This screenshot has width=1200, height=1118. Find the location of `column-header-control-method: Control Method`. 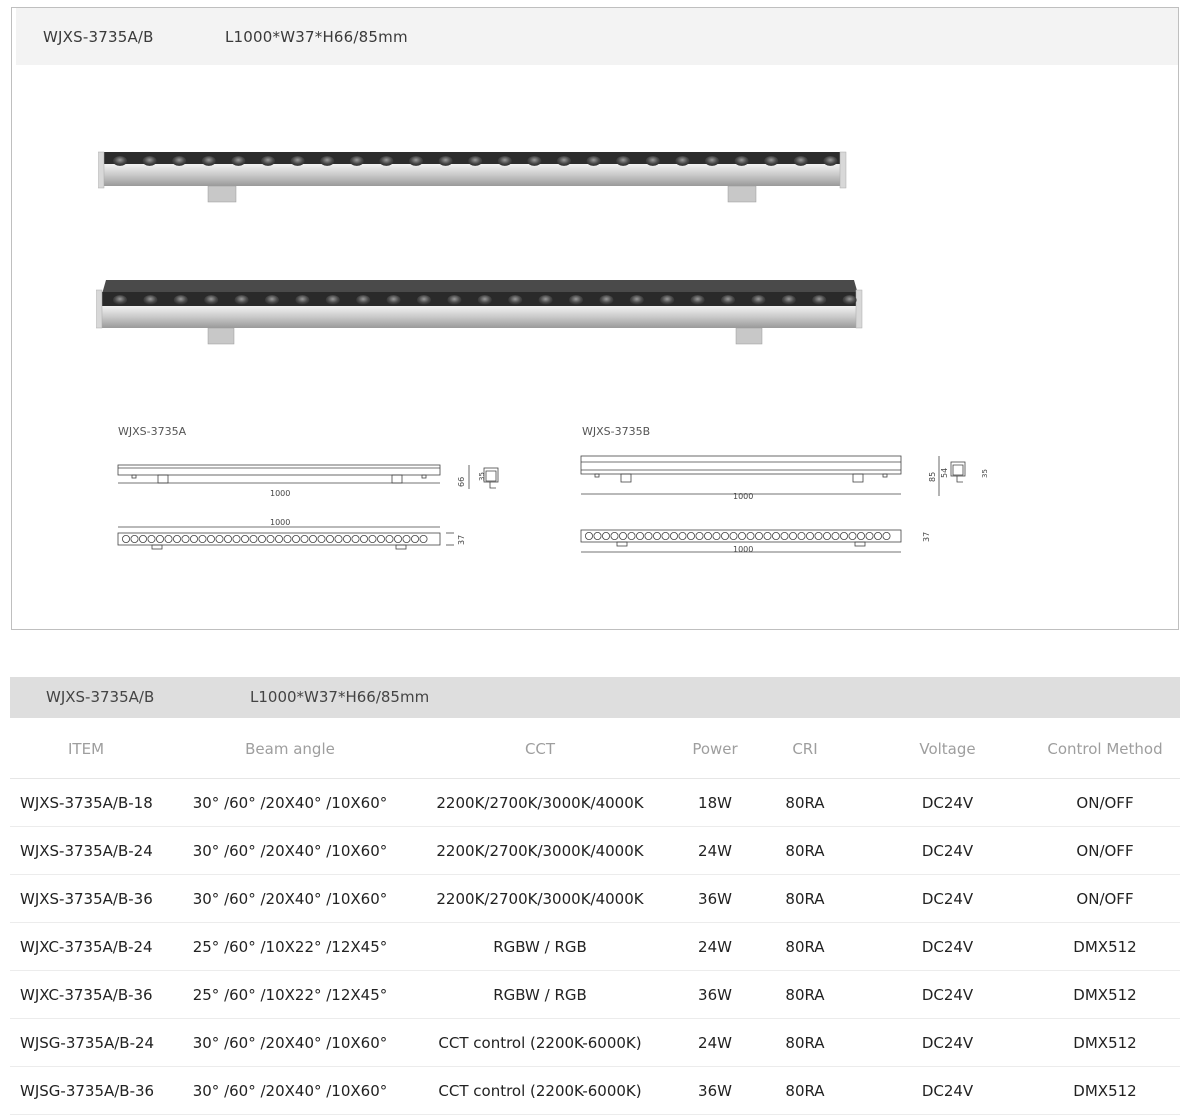

column-header-control-method: Control Method is located at coordinates (1105, 749).